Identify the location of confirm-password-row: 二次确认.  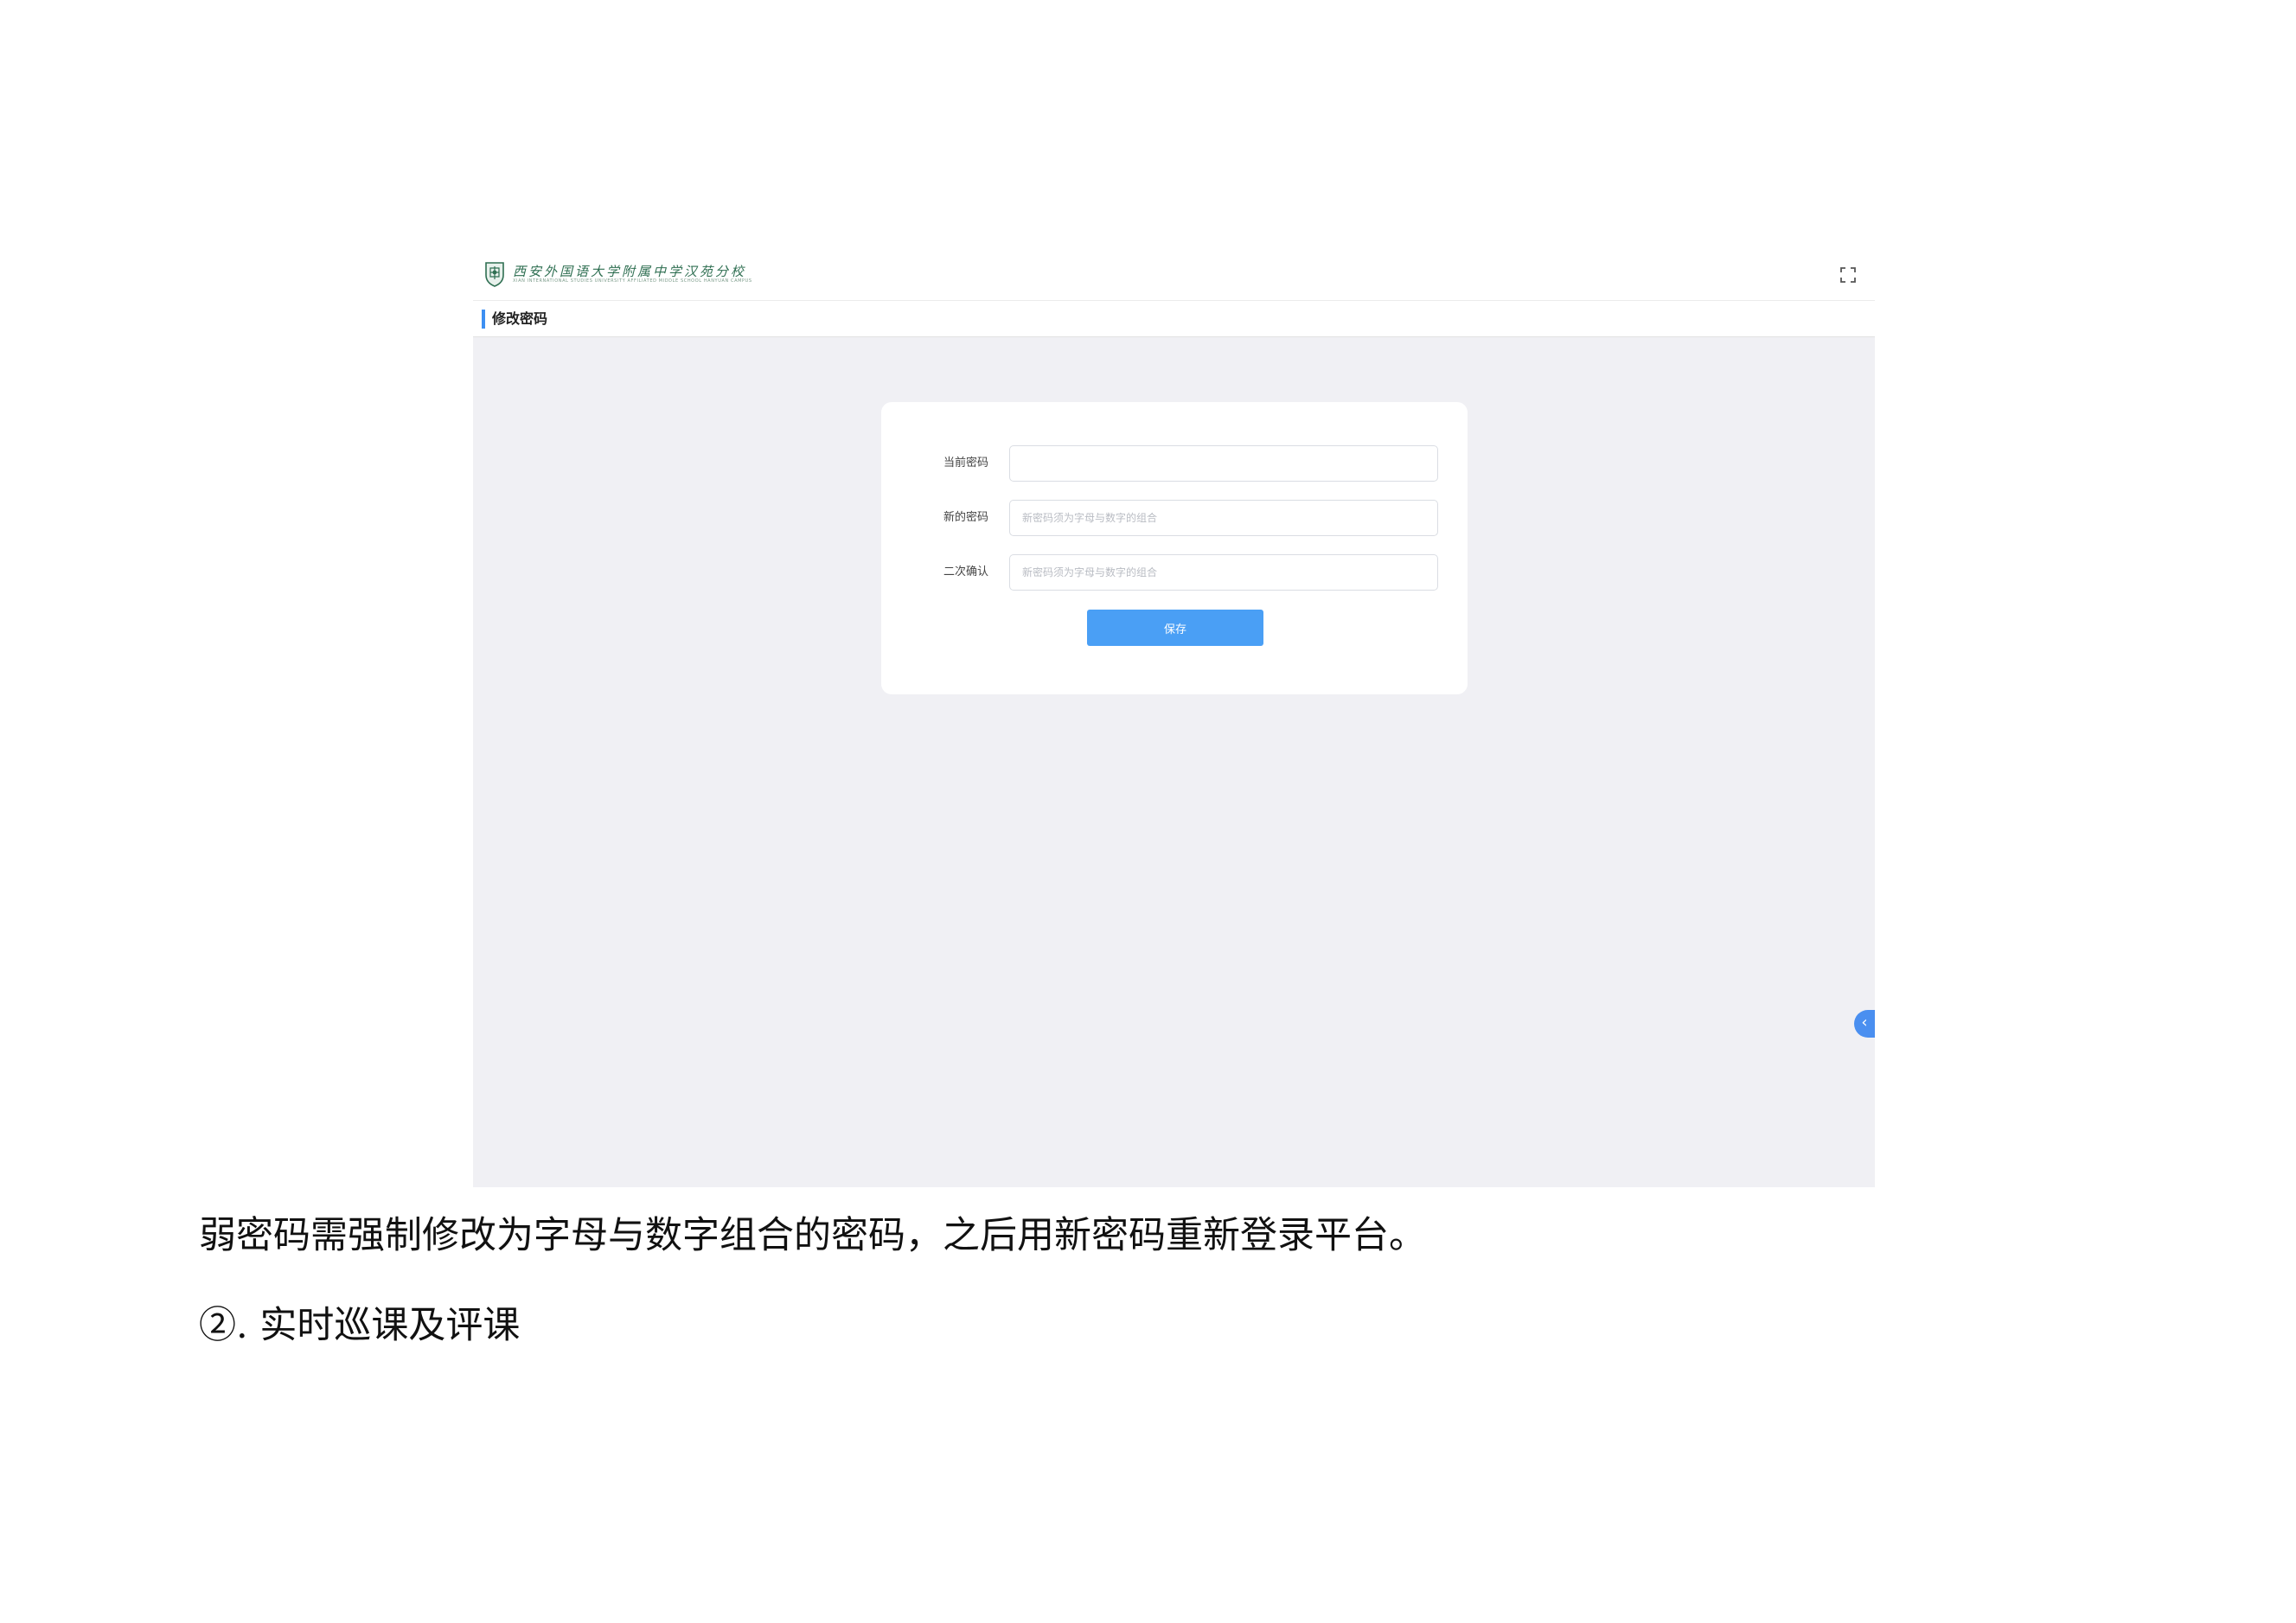
(1176, 572).